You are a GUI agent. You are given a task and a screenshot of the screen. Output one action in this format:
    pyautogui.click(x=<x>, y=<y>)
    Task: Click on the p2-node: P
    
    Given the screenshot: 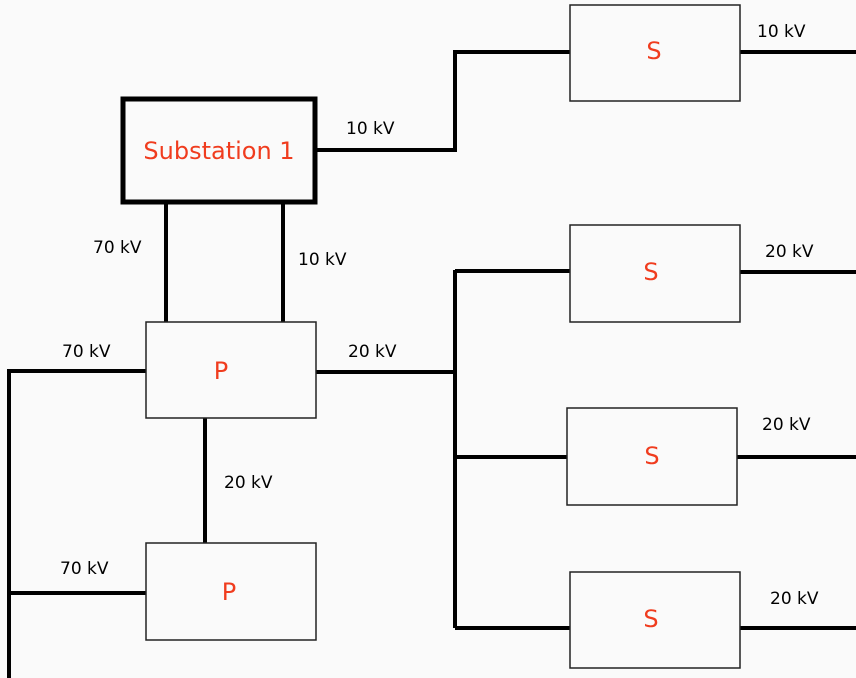 What is the action you would take?
    pyautogui.click(x=231, y=591)
    